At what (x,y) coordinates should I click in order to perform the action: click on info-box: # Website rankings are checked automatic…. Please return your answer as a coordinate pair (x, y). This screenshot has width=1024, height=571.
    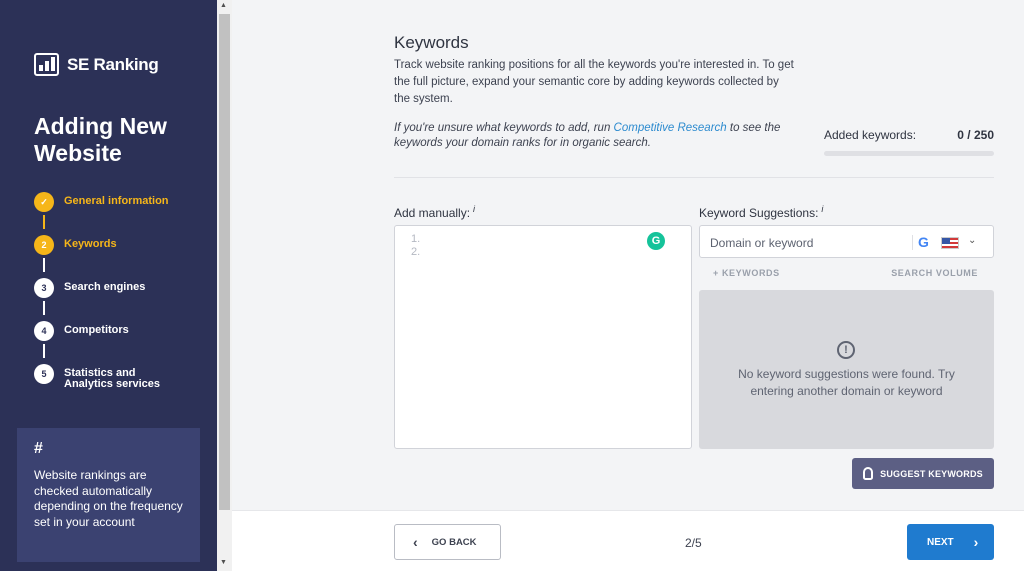
    Looking at the image, I should click on (108, 495).